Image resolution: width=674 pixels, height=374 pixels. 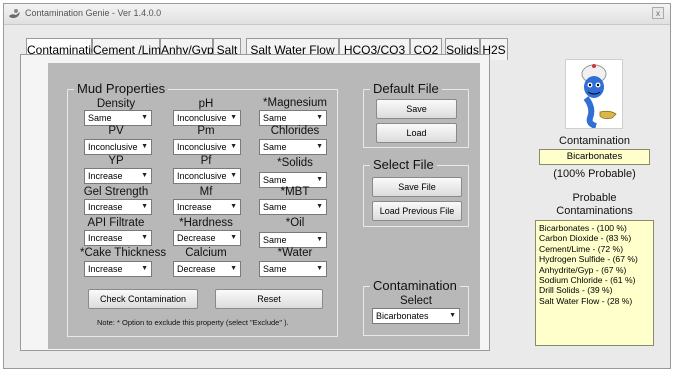 I want to click on list-item: Drill Solids - (39 %), so click(x=594, y=290).